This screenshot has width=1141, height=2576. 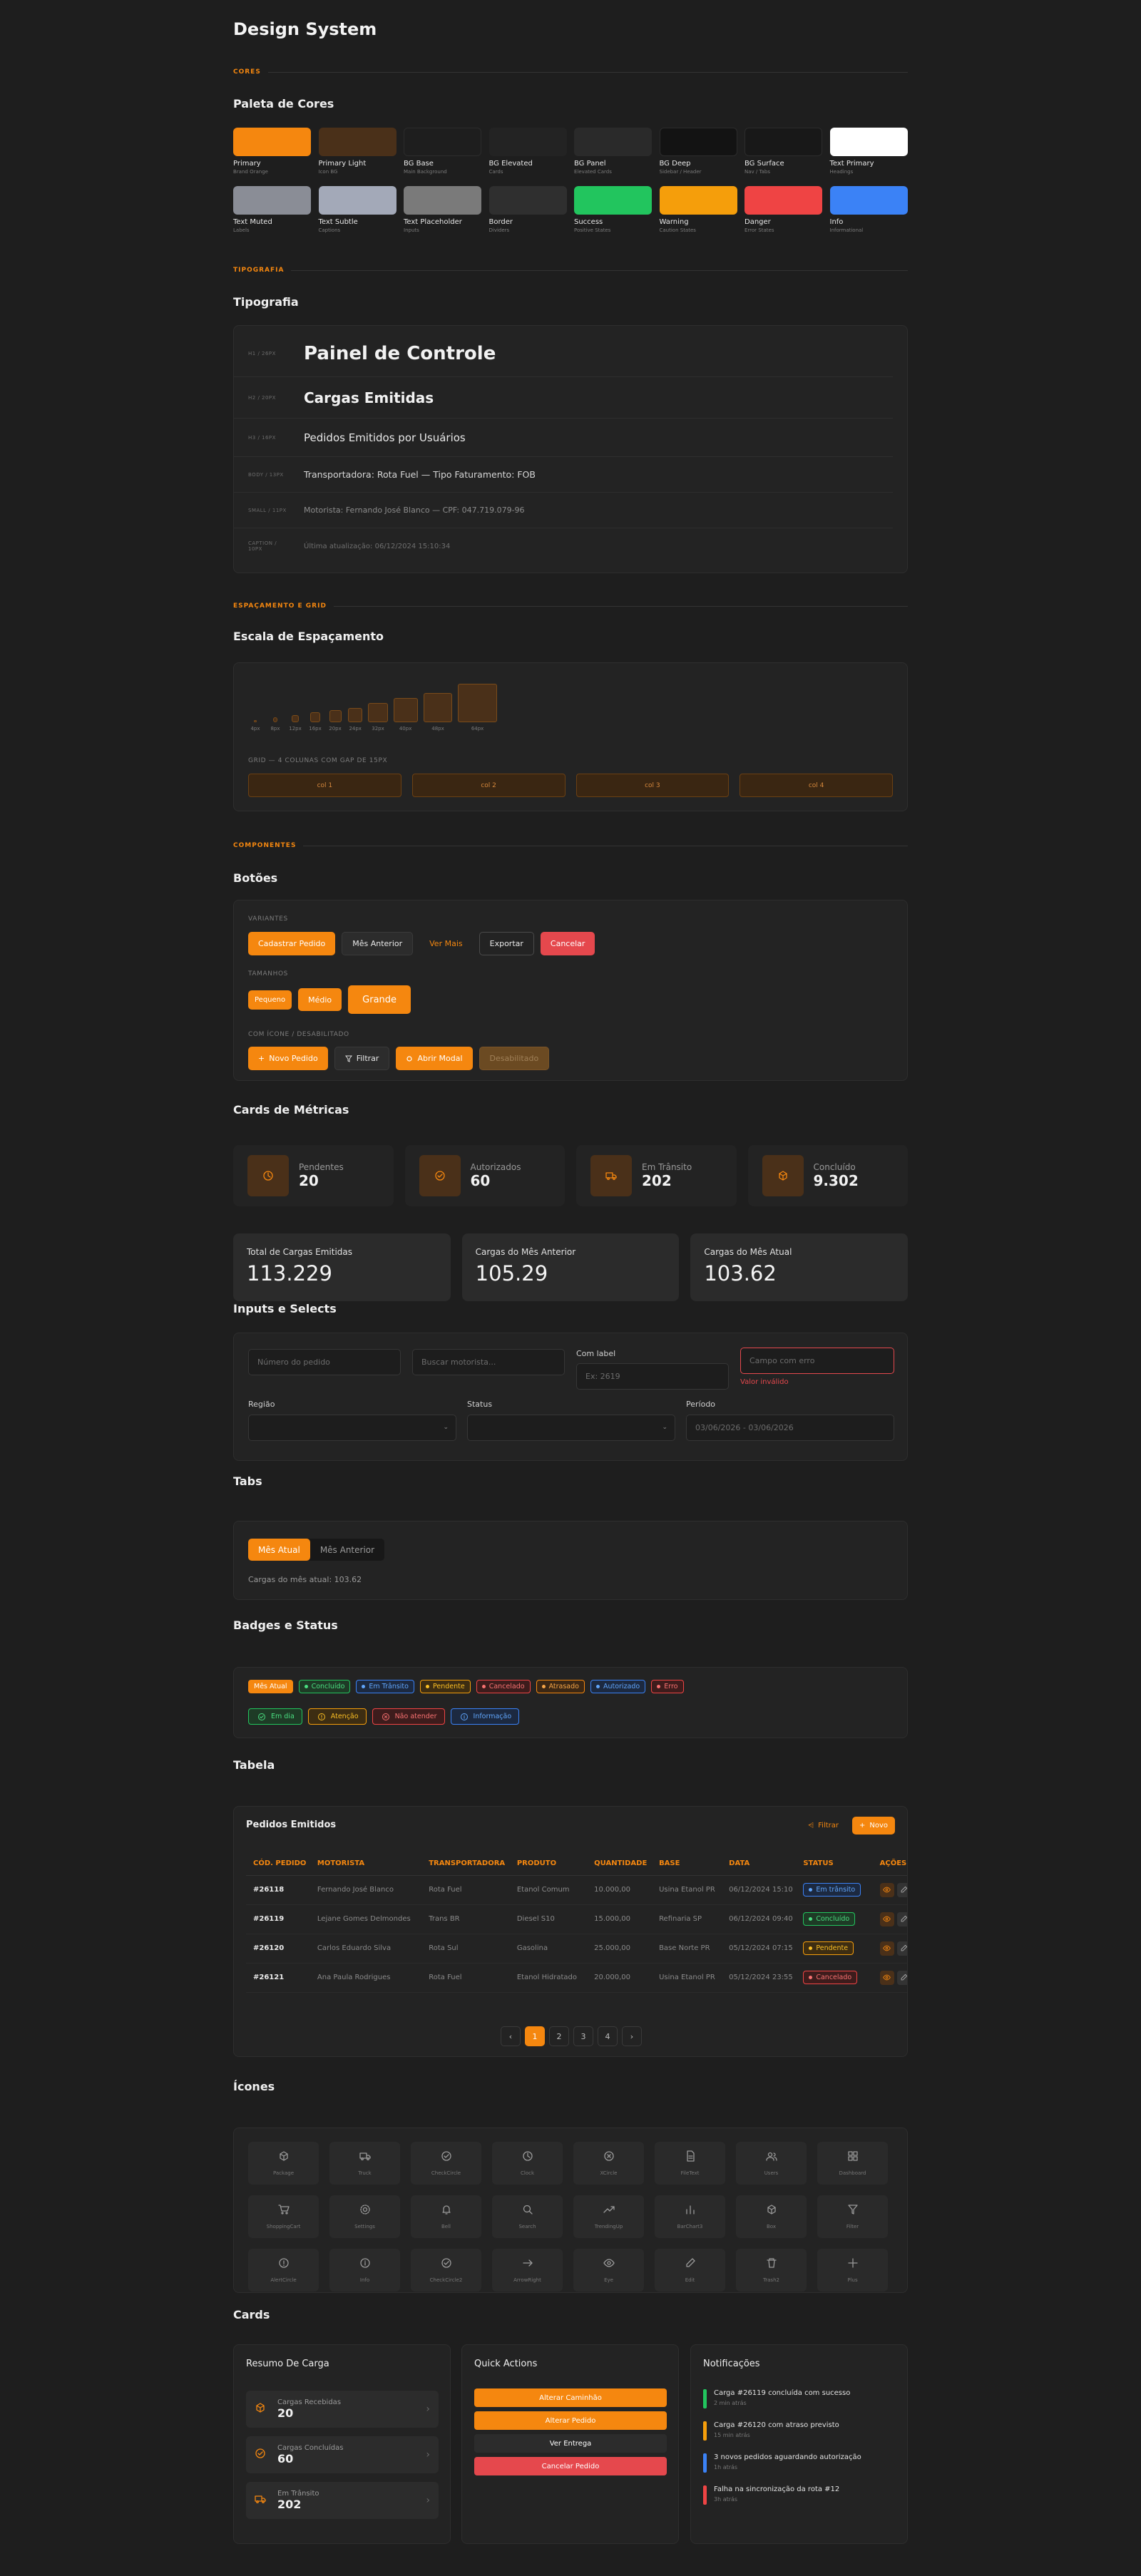 What do you see at coordinates (535, 2036) in the screenshot?
I see `page-button: 1` at bounding box center [535, 2036].